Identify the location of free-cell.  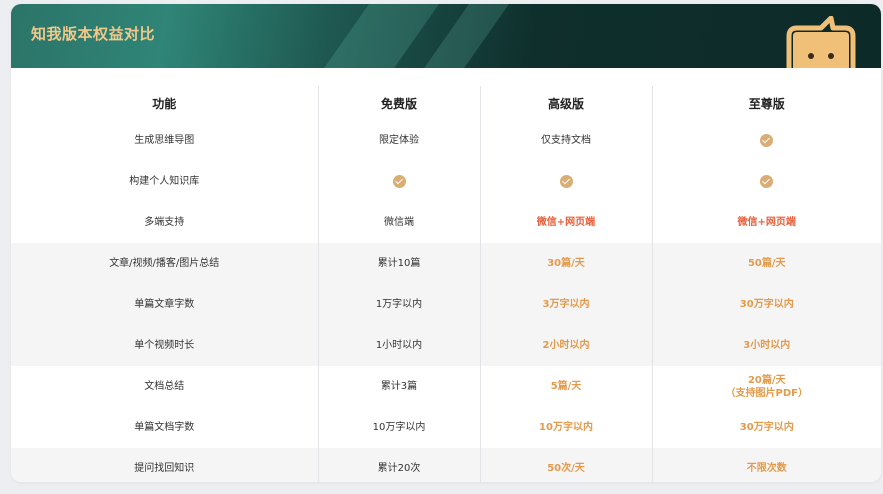
(398, 181).